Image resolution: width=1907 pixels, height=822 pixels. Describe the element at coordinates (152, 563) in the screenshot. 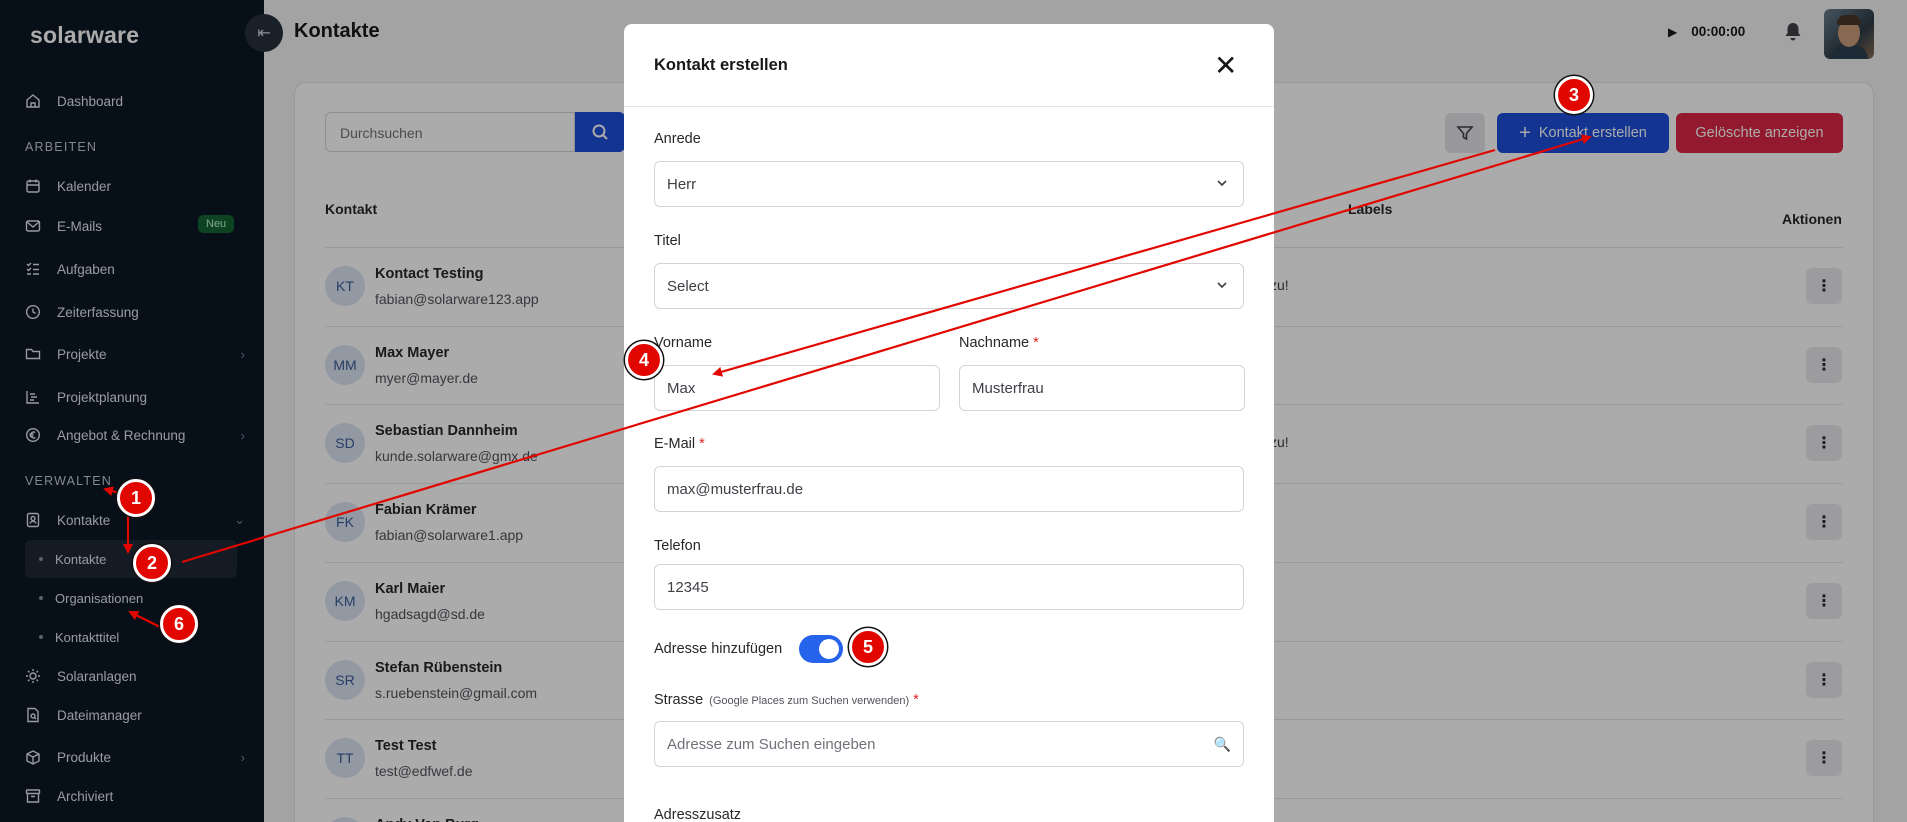

I see `step-marker-2: 2` at that location.